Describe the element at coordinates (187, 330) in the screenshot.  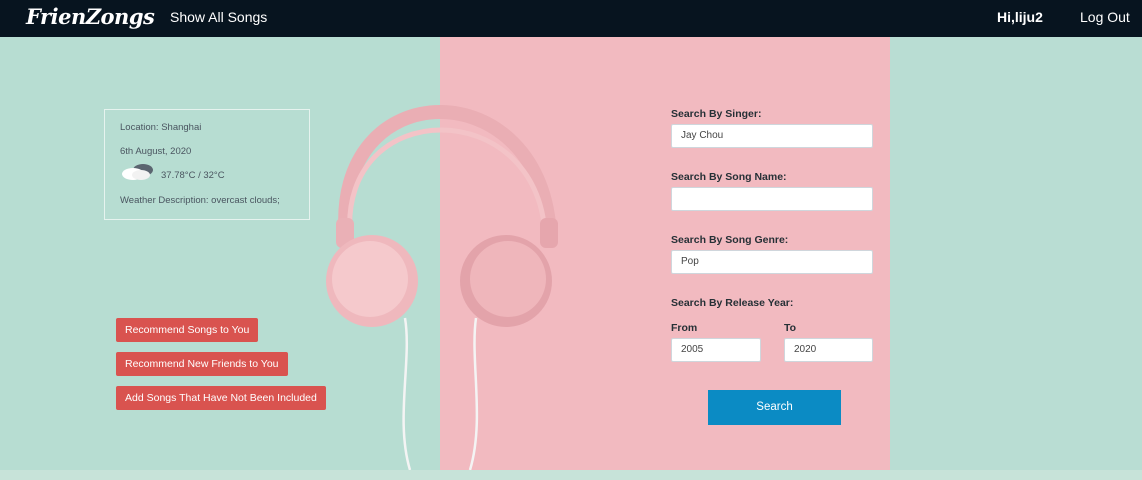
I see `recommend-songs-button: Recommend Songs to You` at that location.